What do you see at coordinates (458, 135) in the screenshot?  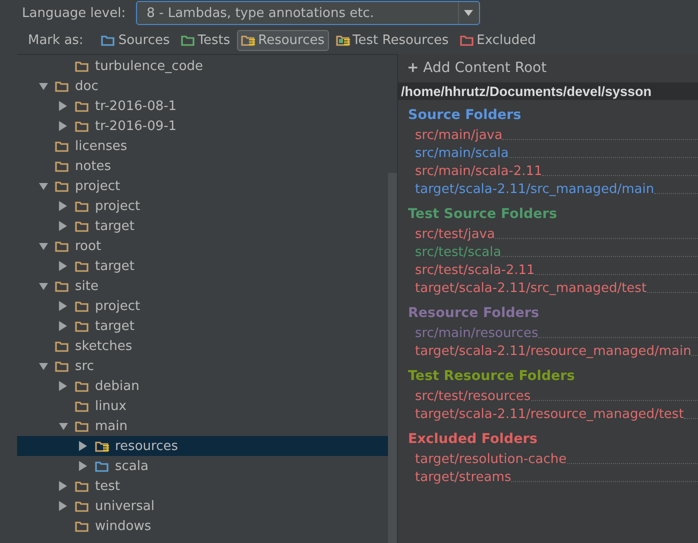 I see `folder-path: src/main/java` at bounding box center [458, 135].